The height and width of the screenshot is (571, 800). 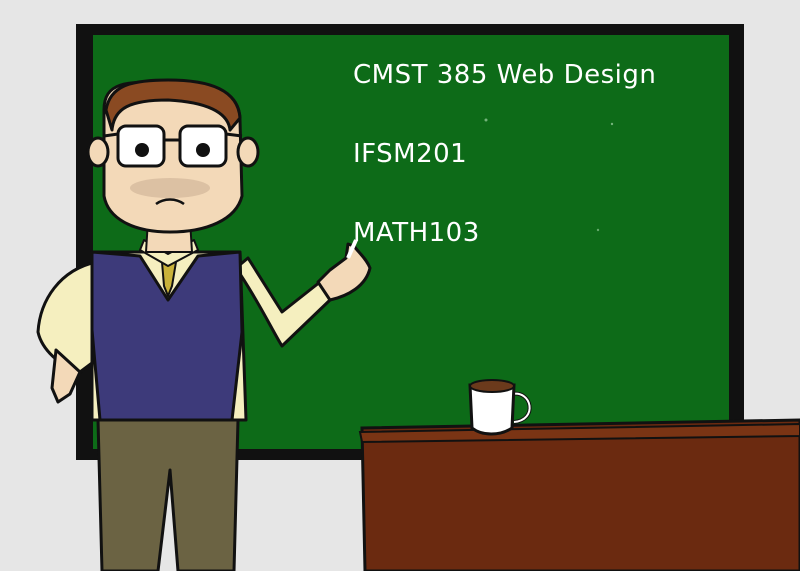 I want to click on teacher-right-ear, so click(x=248, y=152).